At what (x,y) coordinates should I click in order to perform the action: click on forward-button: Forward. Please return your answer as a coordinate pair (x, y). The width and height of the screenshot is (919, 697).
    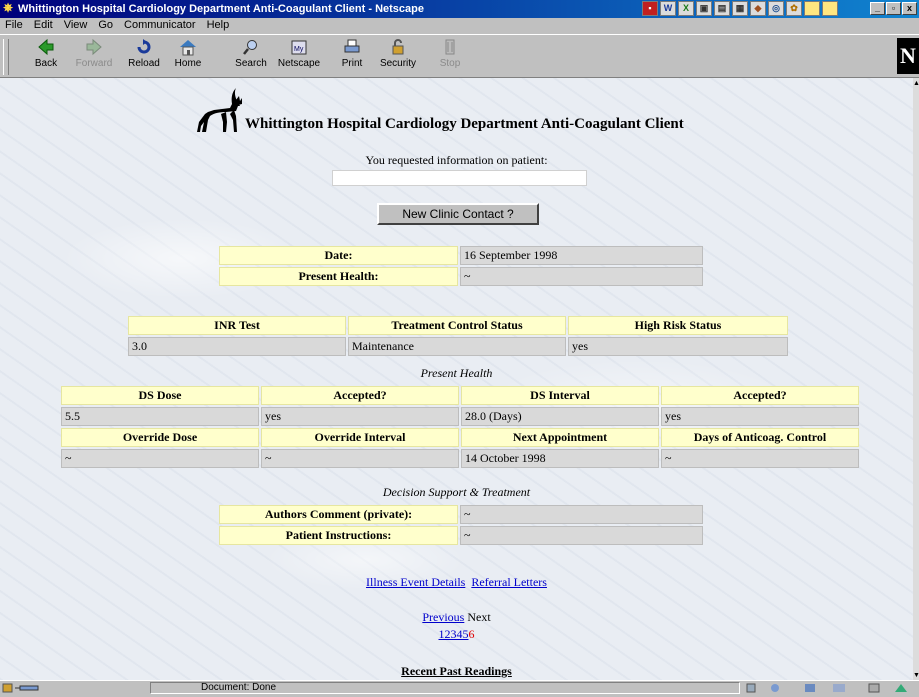
    Looking at the image, I should click on (94, 53).